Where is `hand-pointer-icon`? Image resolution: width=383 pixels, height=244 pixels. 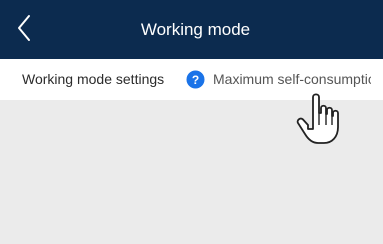 hand-pointer-icon is located at coordinates (317, 118).